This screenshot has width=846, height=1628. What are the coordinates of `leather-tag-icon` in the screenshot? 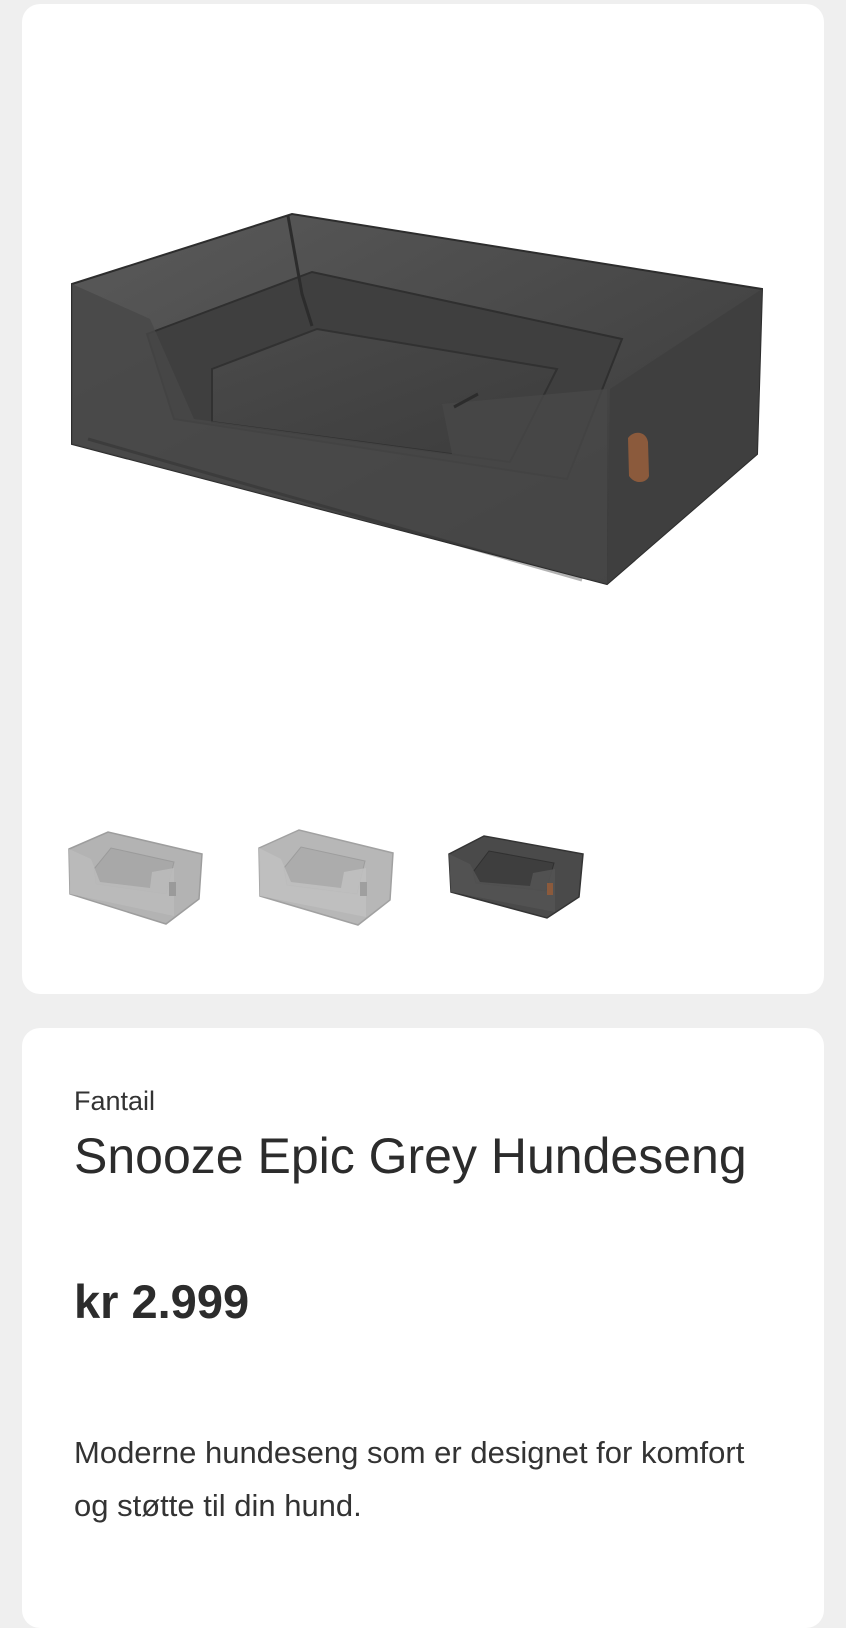 It's located at (638, 457).